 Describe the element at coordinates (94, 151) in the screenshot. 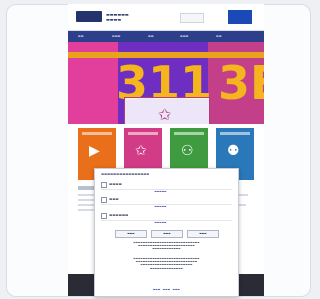

I see `play-icon: ▶` at that location.